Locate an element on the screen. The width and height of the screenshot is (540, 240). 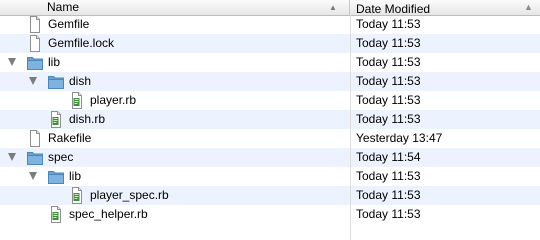
list-item: dish.rb Today 11:53 is located at coordinates (270, 119).